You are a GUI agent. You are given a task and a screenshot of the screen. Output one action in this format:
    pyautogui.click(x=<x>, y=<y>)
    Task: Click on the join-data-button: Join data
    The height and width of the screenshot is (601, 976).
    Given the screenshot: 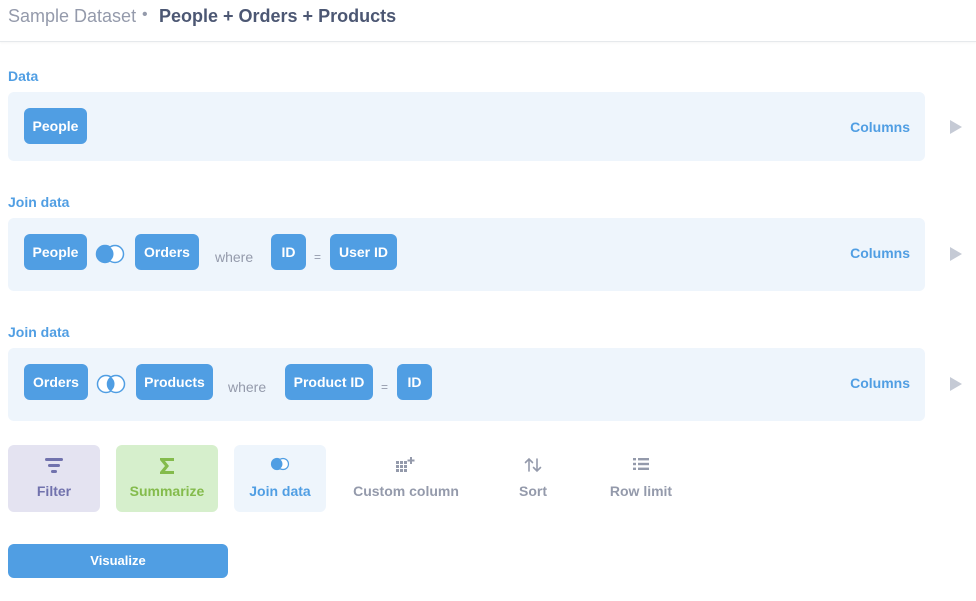 What is the action you would take?
    pyautogui.click(x=280, y=478)
    